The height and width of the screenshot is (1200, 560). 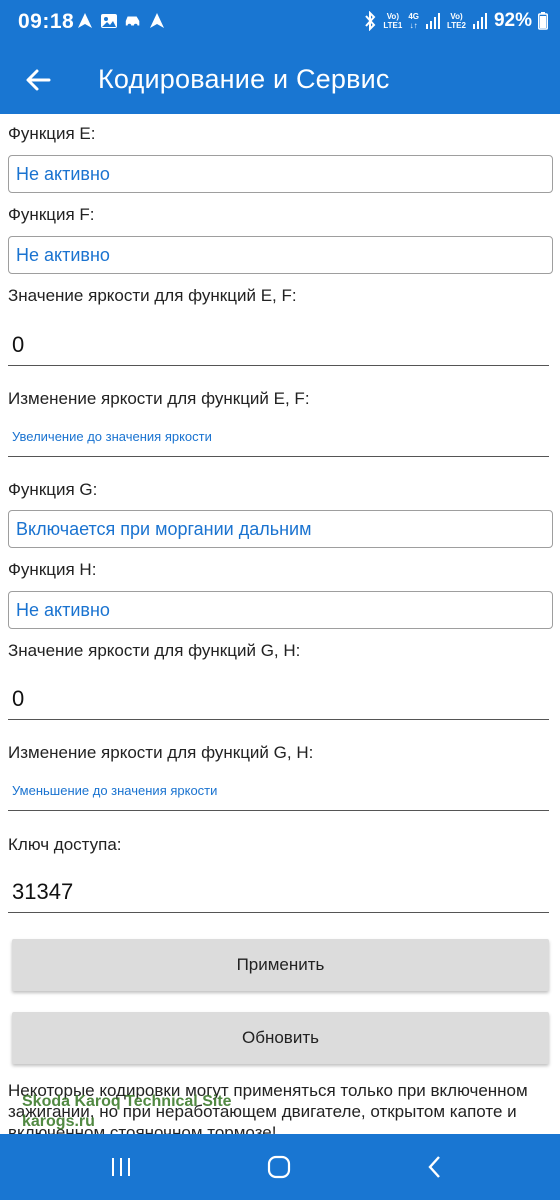 I want to click on brightness-ef-input: 0, so click(x=278, y=346).